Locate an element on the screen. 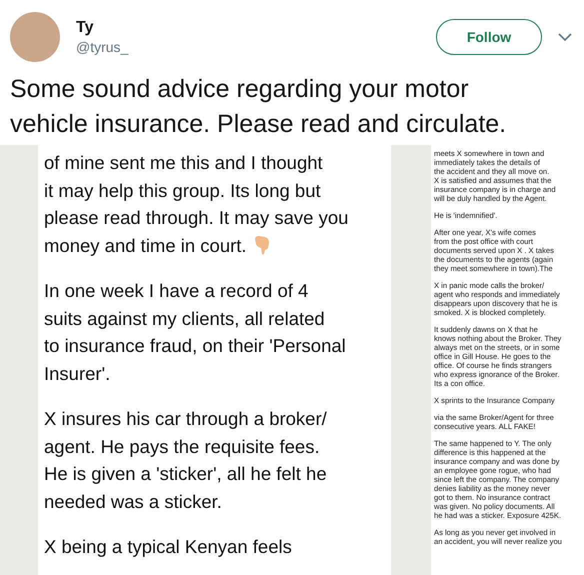 The height and width of the screenshot is (575, 584). pointing-hand-icon is located at coordinates (261, 244).